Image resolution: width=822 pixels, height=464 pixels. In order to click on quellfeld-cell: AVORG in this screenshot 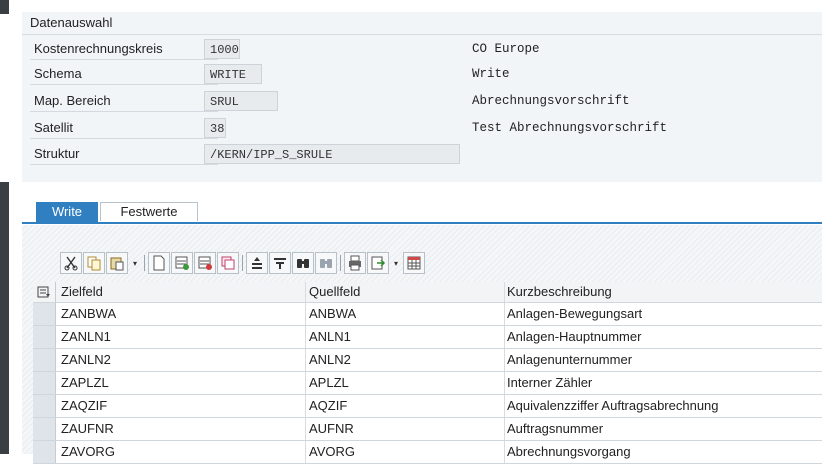, I will do `click(406, 452)`.